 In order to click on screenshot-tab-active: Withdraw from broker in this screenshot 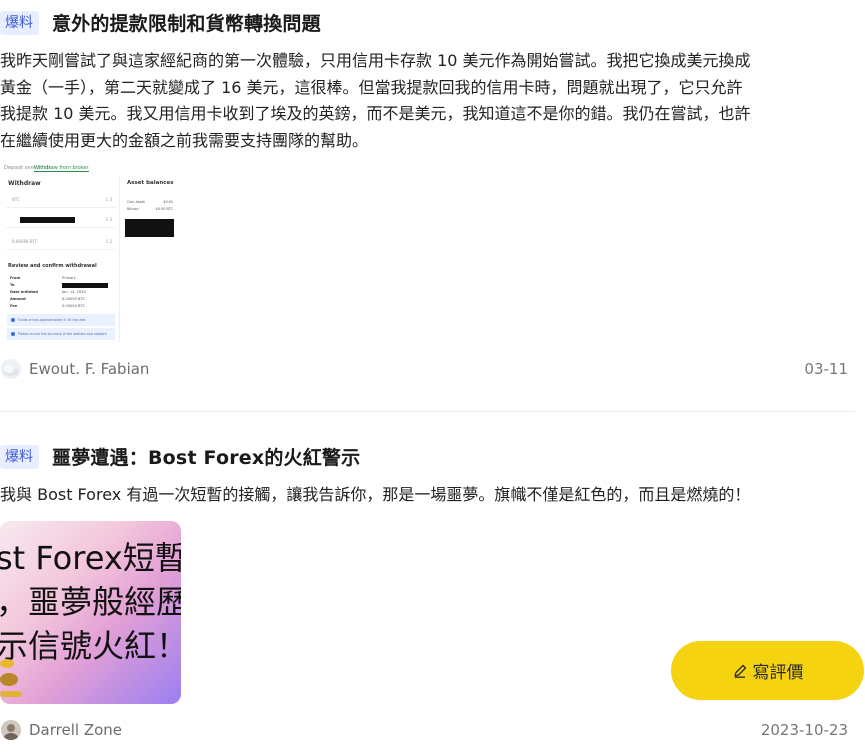, I will do `click(61, 168)`.